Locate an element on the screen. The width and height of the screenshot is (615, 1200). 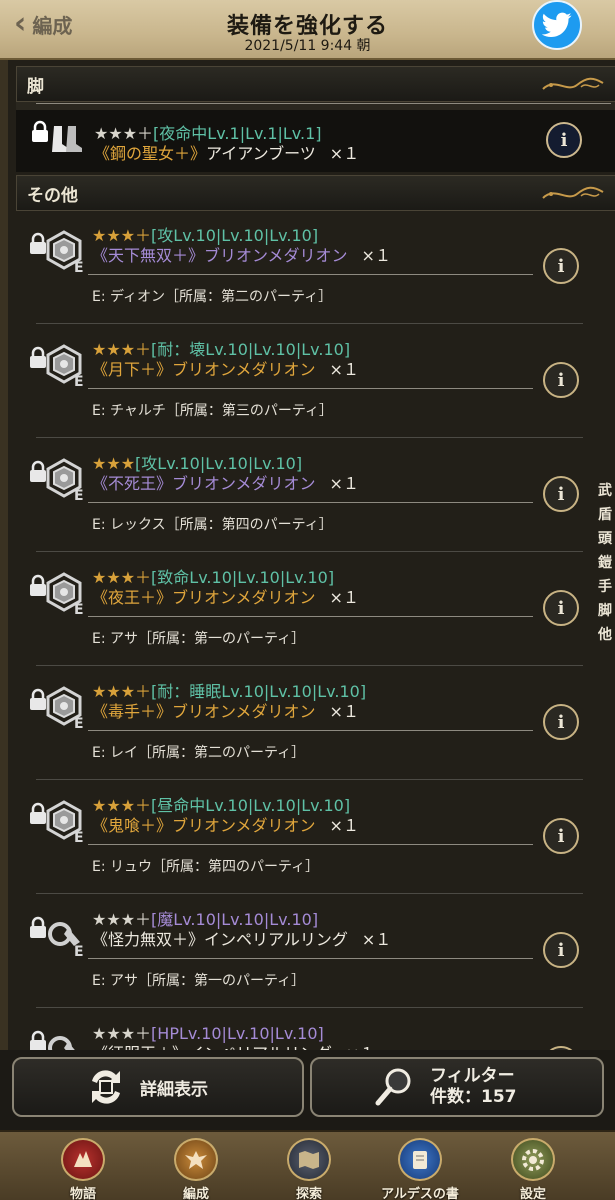
item-owner: E: レックス［所属：第四のパーティ］ is located at coordinates (212, 525).